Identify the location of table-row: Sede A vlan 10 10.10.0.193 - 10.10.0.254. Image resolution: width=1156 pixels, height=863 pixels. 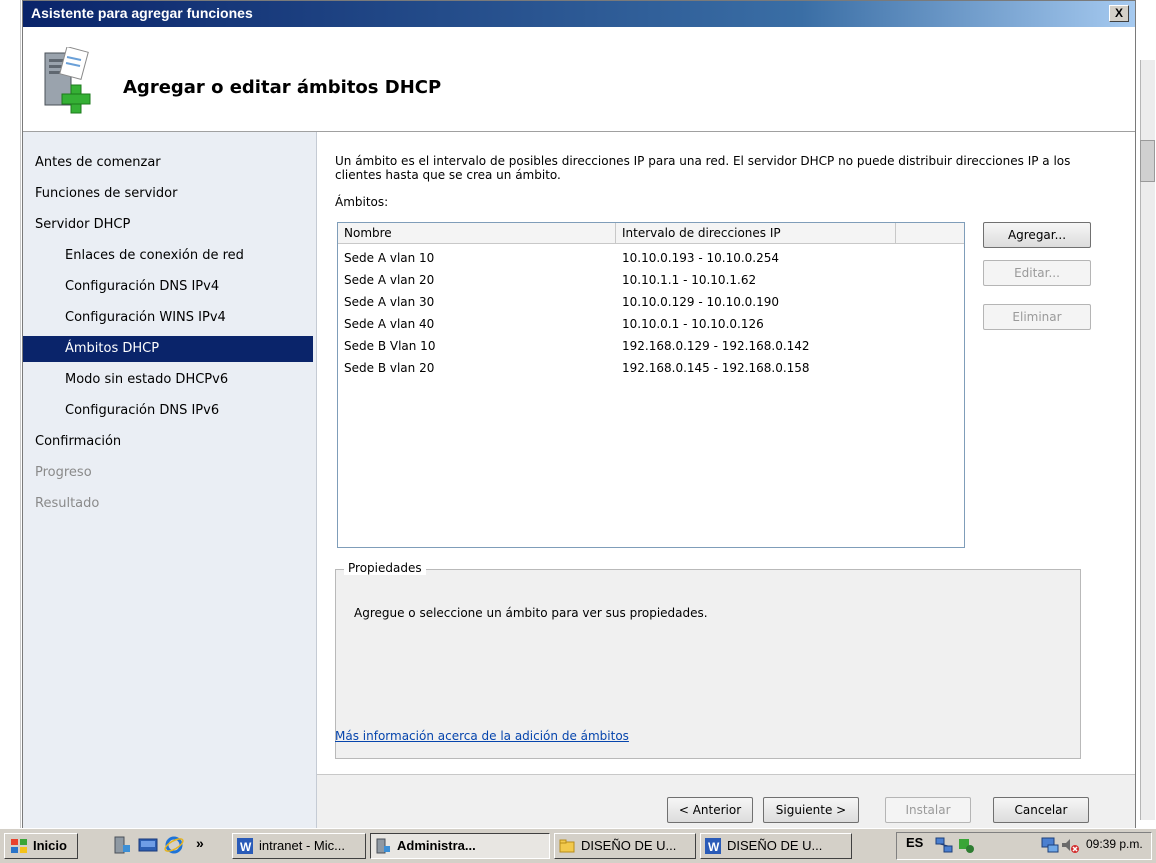
(651, 258).